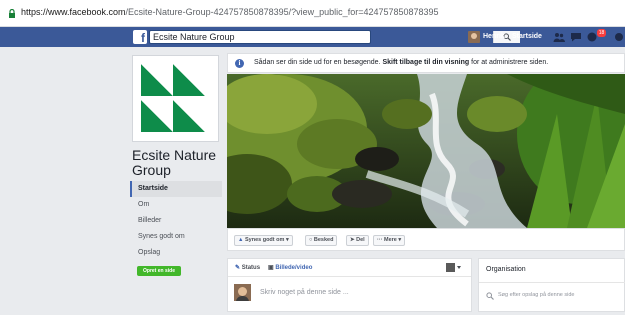 The width and height of the screenshot is (625, 315). I want to click on page-title: Ecsite Nature Group, so click(174, 162).